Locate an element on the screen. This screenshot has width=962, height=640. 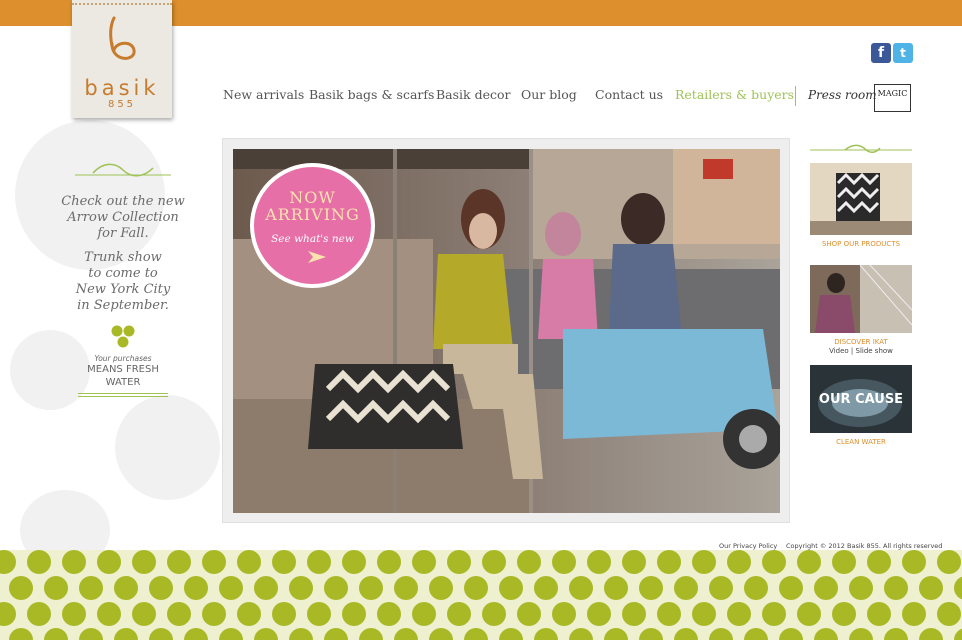
trunk-line: Trunk show is located at coordinates (123, 257).